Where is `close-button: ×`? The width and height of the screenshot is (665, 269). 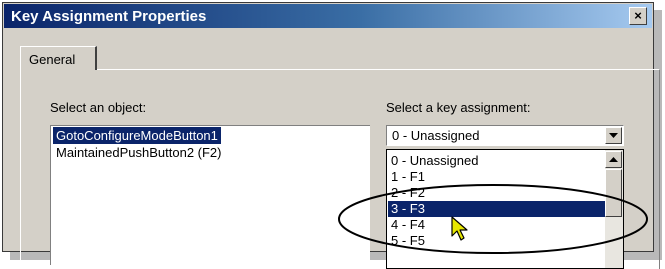 close-button: × is located at coordinates (638, 16).